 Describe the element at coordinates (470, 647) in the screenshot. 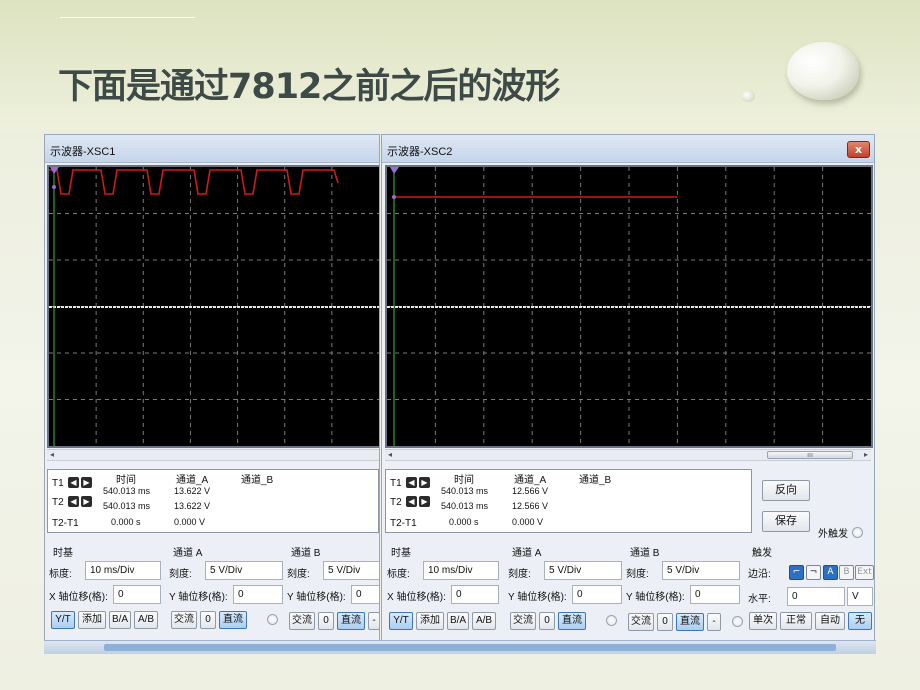

I see `bottom-scroll-thumb` at that location.